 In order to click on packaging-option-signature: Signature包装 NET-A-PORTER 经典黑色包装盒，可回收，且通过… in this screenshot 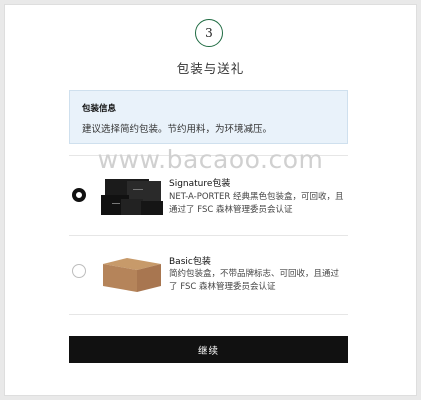, I will do `click(208, 196)`.